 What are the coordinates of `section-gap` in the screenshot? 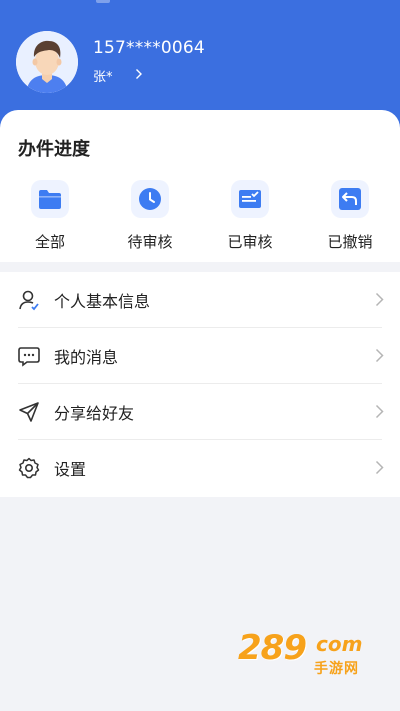 It's located at (200, 267).